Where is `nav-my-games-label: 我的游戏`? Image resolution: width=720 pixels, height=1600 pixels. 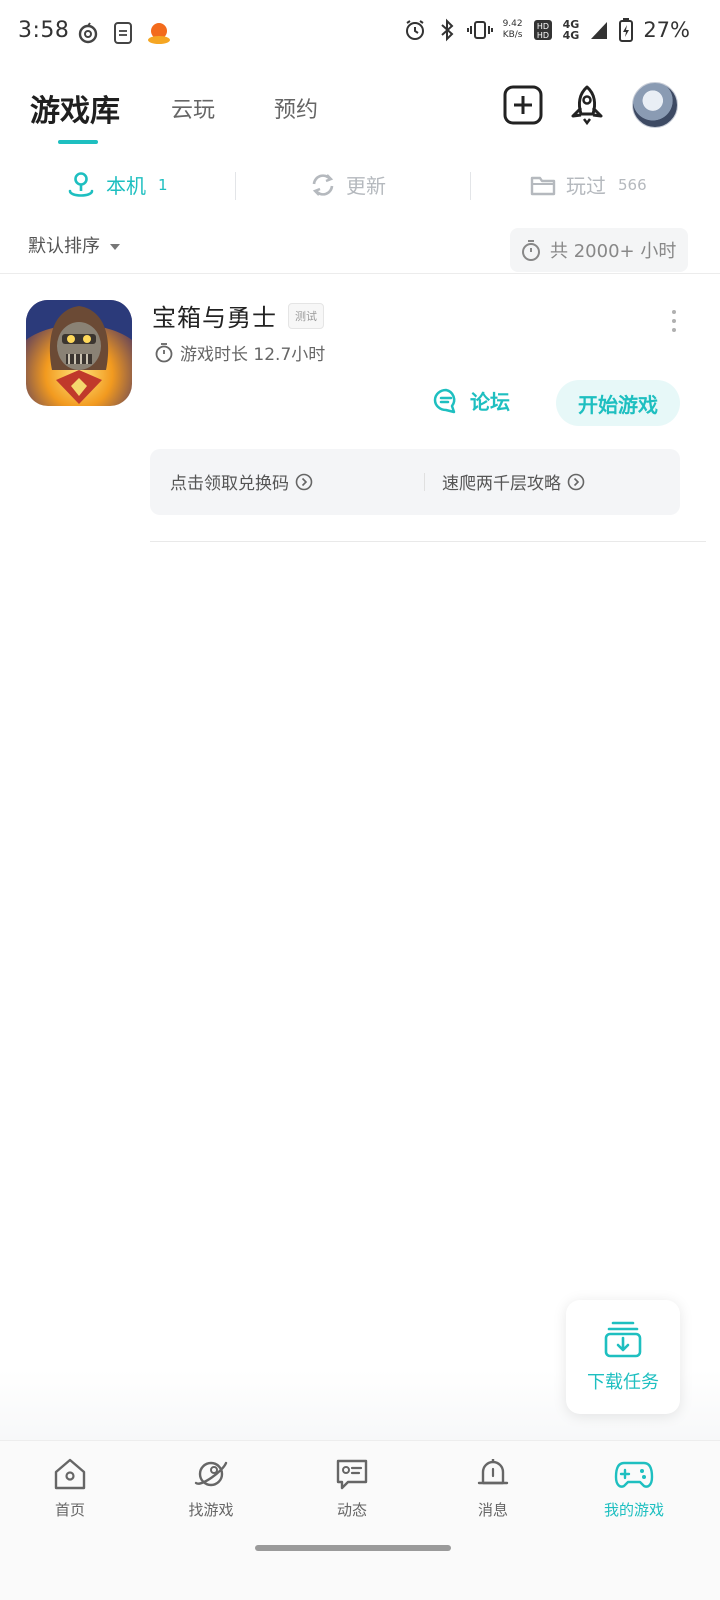
nav-my-games-label: 我的游戏 is located at coordinates (633, 1510).